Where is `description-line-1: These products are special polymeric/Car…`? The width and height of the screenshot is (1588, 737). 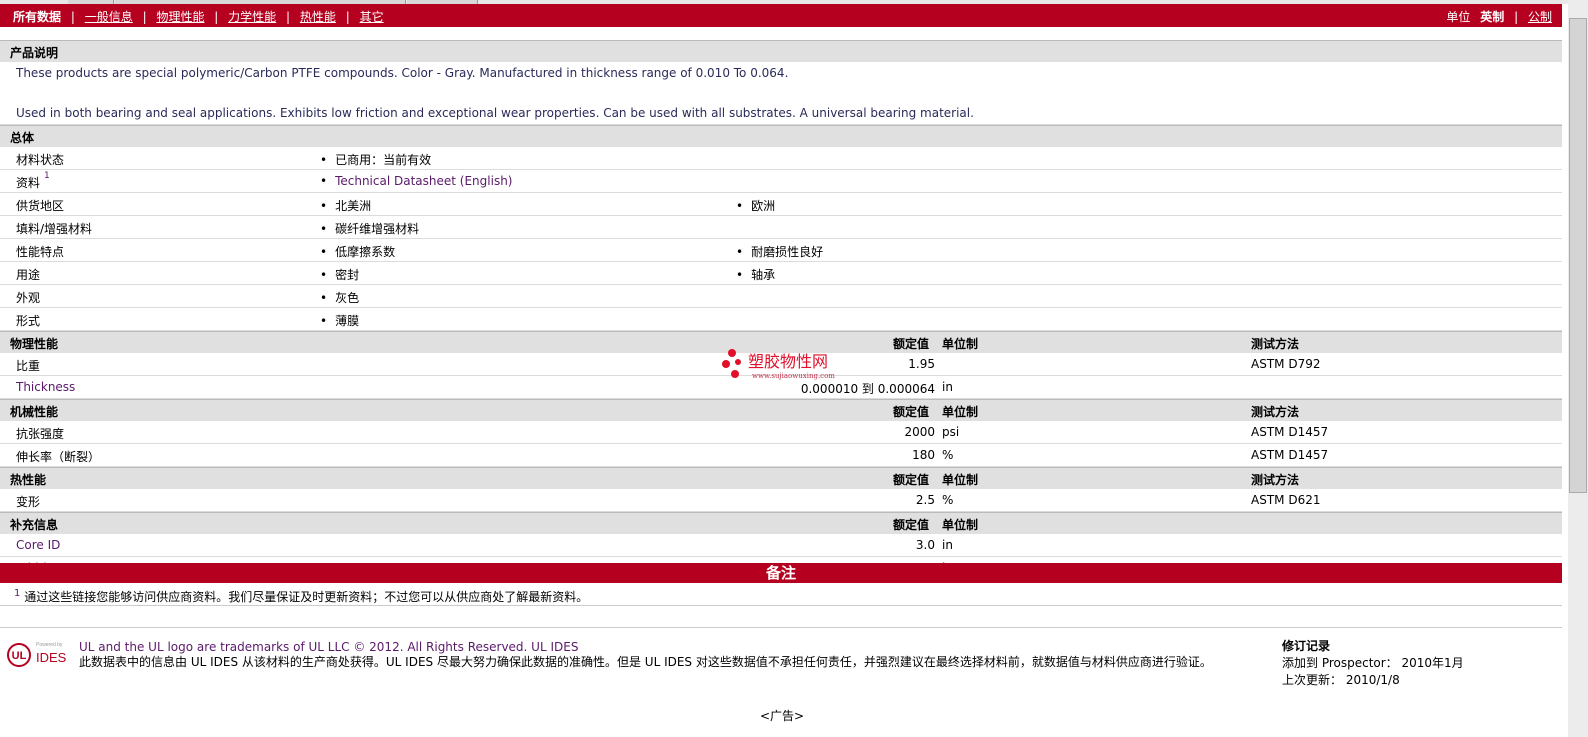 description-line-1: These products are special polymeric/Car… is located at coordinates (402, 73).